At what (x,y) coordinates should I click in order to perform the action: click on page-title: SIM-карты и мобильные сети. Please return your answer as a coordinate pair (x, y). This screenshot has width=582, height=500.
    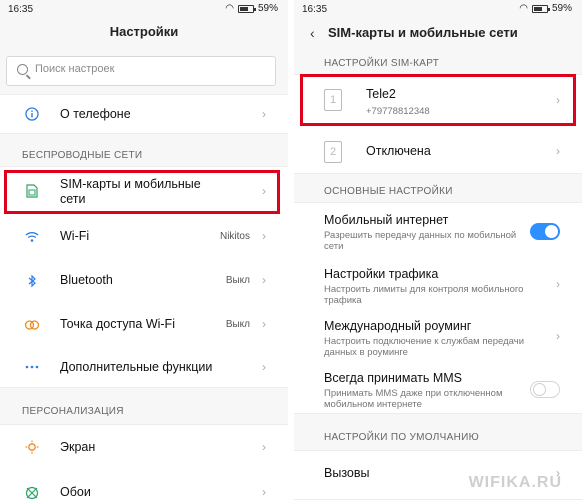
    Looking at the image, I should click on (423, 32).